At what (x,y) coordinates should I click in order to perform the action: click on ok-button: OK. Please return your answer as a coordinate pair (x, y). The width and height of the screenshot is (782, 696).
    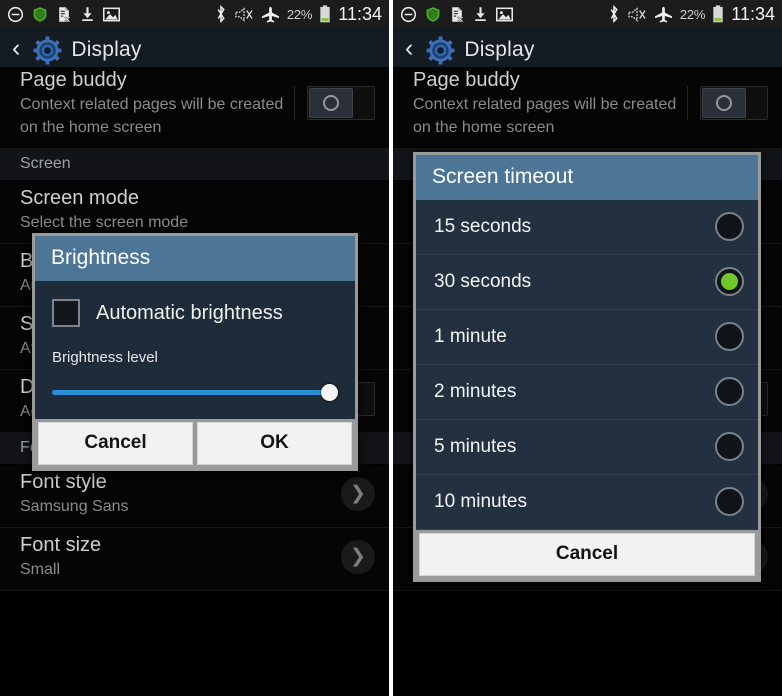
    Looking at the image, I should click on (274, 443).